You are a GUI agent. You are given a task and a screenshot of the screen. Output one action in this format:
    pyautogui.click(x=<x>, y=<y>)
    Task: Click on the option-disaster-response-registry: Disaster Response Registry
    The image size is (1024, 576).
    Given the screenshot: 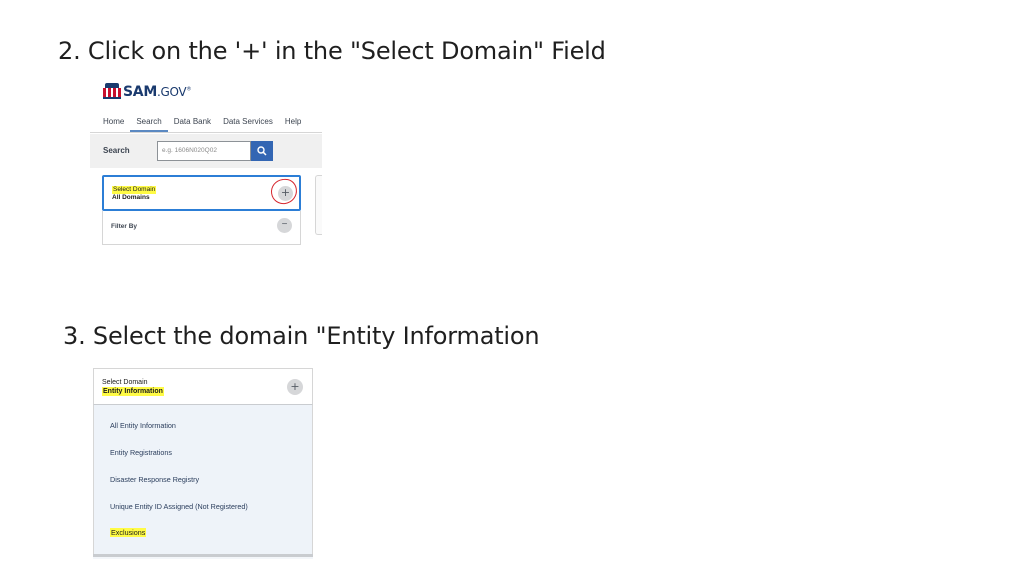 What is the action you would take?
    pyautogui.click(x=154, y=479)
    